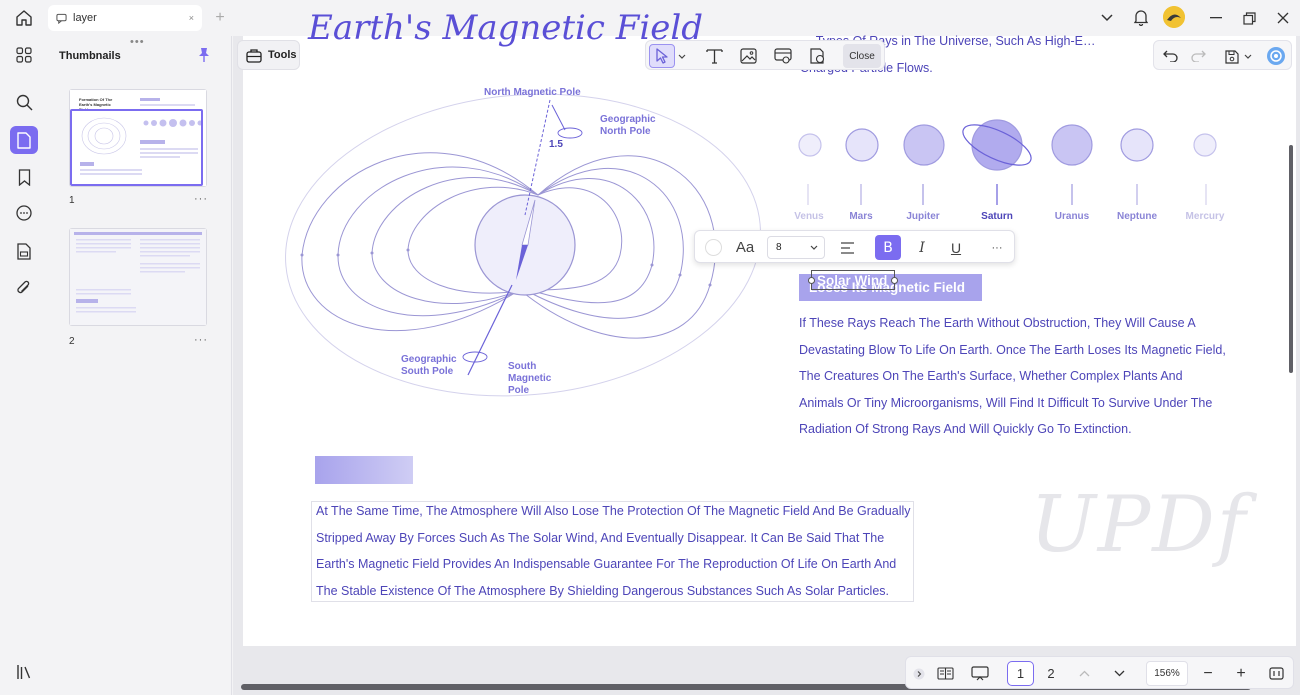  Describe the element at coordinates (24, 18) in the screenshot. I see `home-icon` at that location.